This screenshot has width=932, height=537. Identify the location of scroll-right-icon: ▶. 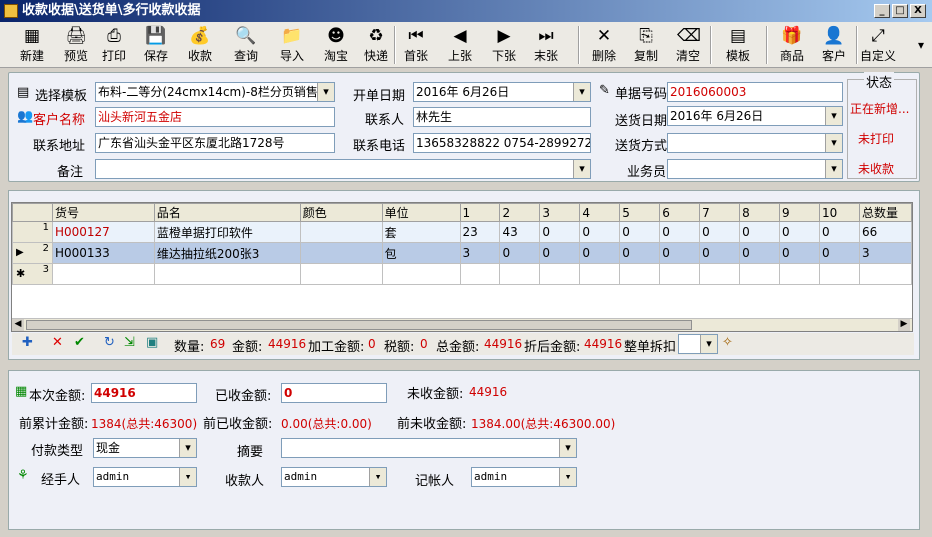
(904, 325).